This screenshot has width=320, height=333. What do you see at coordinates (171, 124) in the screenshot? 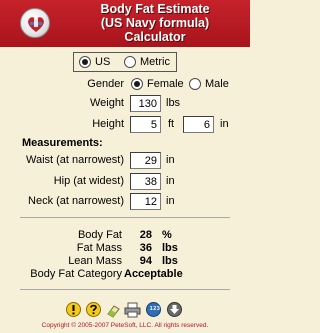
I see `height-feet-unit: ft` at bounding box center [171, 124].